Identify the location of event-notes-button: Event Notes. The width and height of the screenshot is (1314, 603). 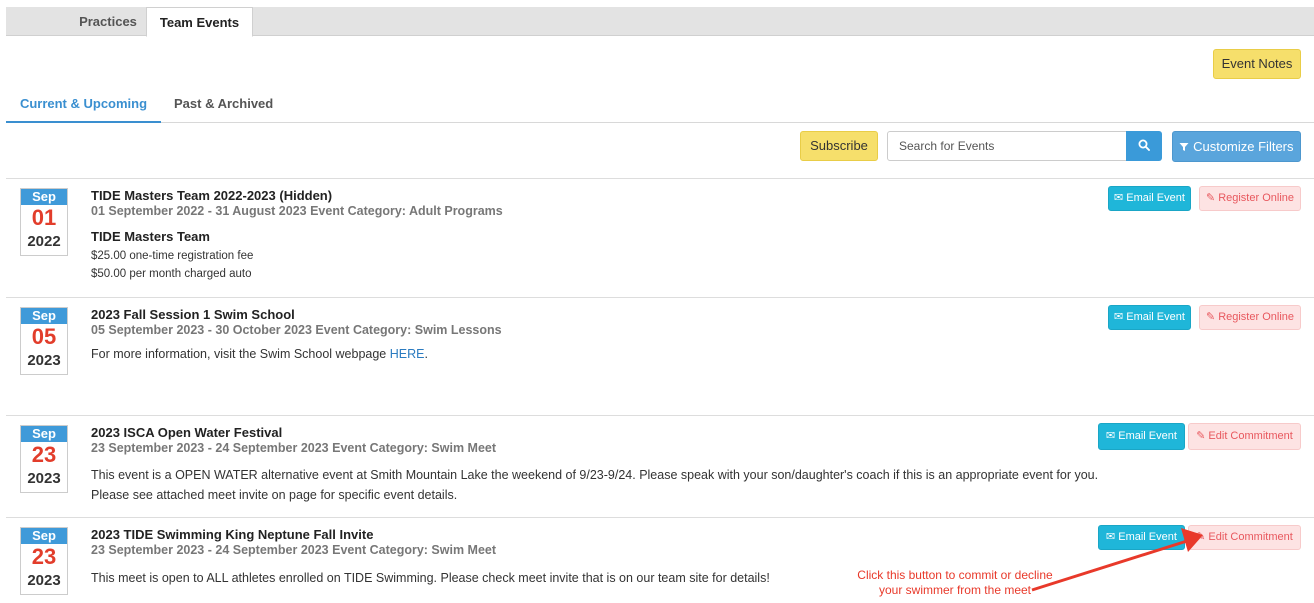
(1257, 64).